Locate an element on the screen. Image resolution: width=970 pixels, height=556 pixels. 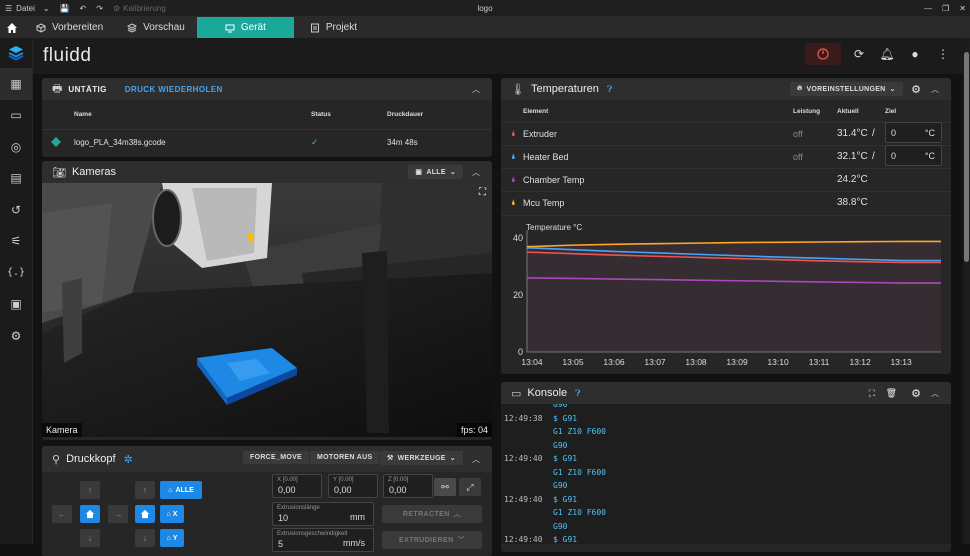
extrude-button: EXTRUDIEREN ﹀ is located at coordinates (432, 540).